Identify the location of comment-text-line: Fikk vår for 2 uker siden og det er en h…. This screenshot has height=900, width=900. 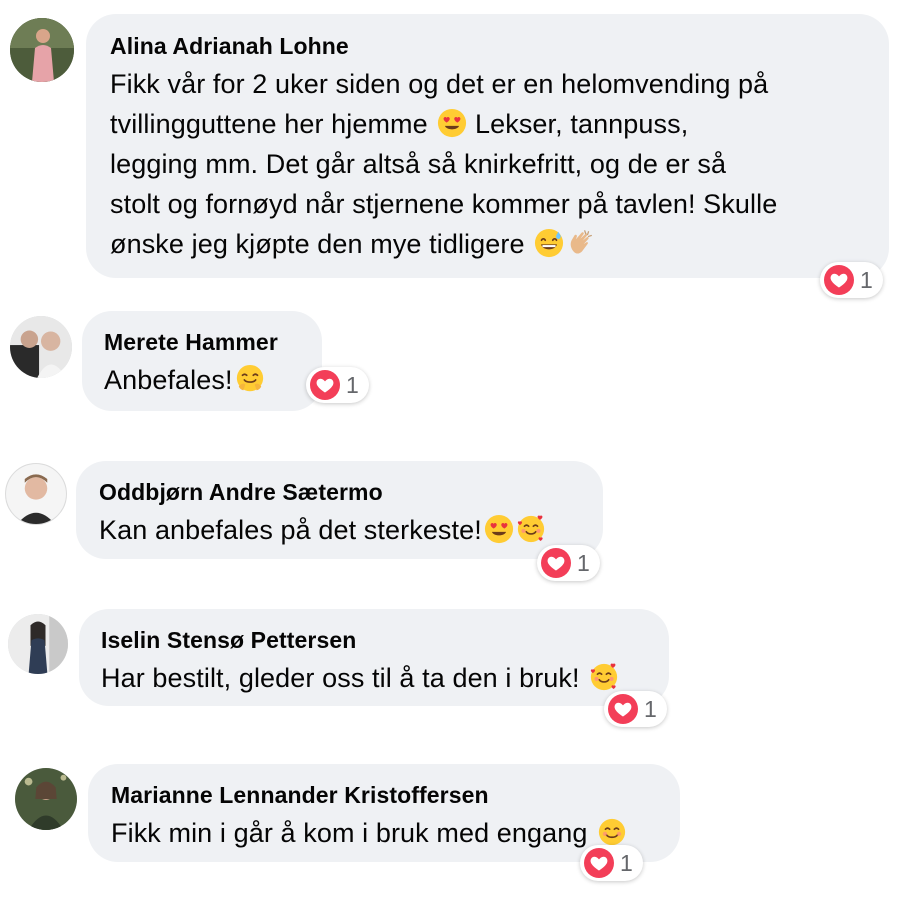
(439, 84).